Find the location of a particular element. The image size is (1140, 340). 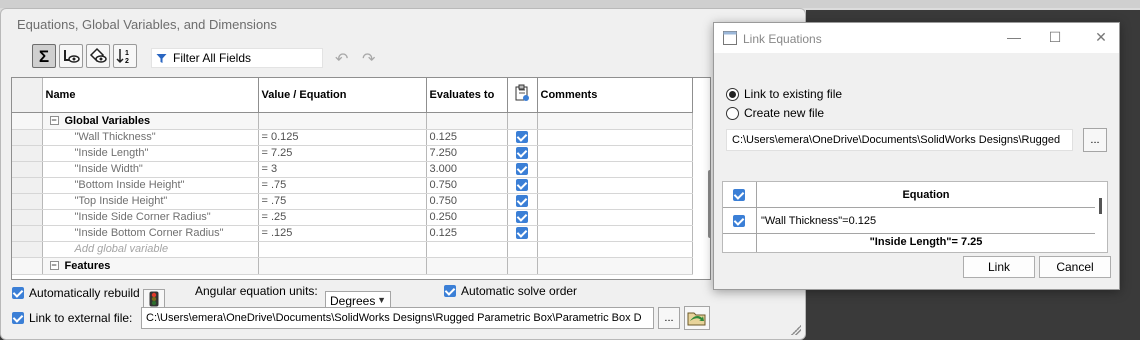

sketch-equation-view-icon is located at coordinates (72, 56).